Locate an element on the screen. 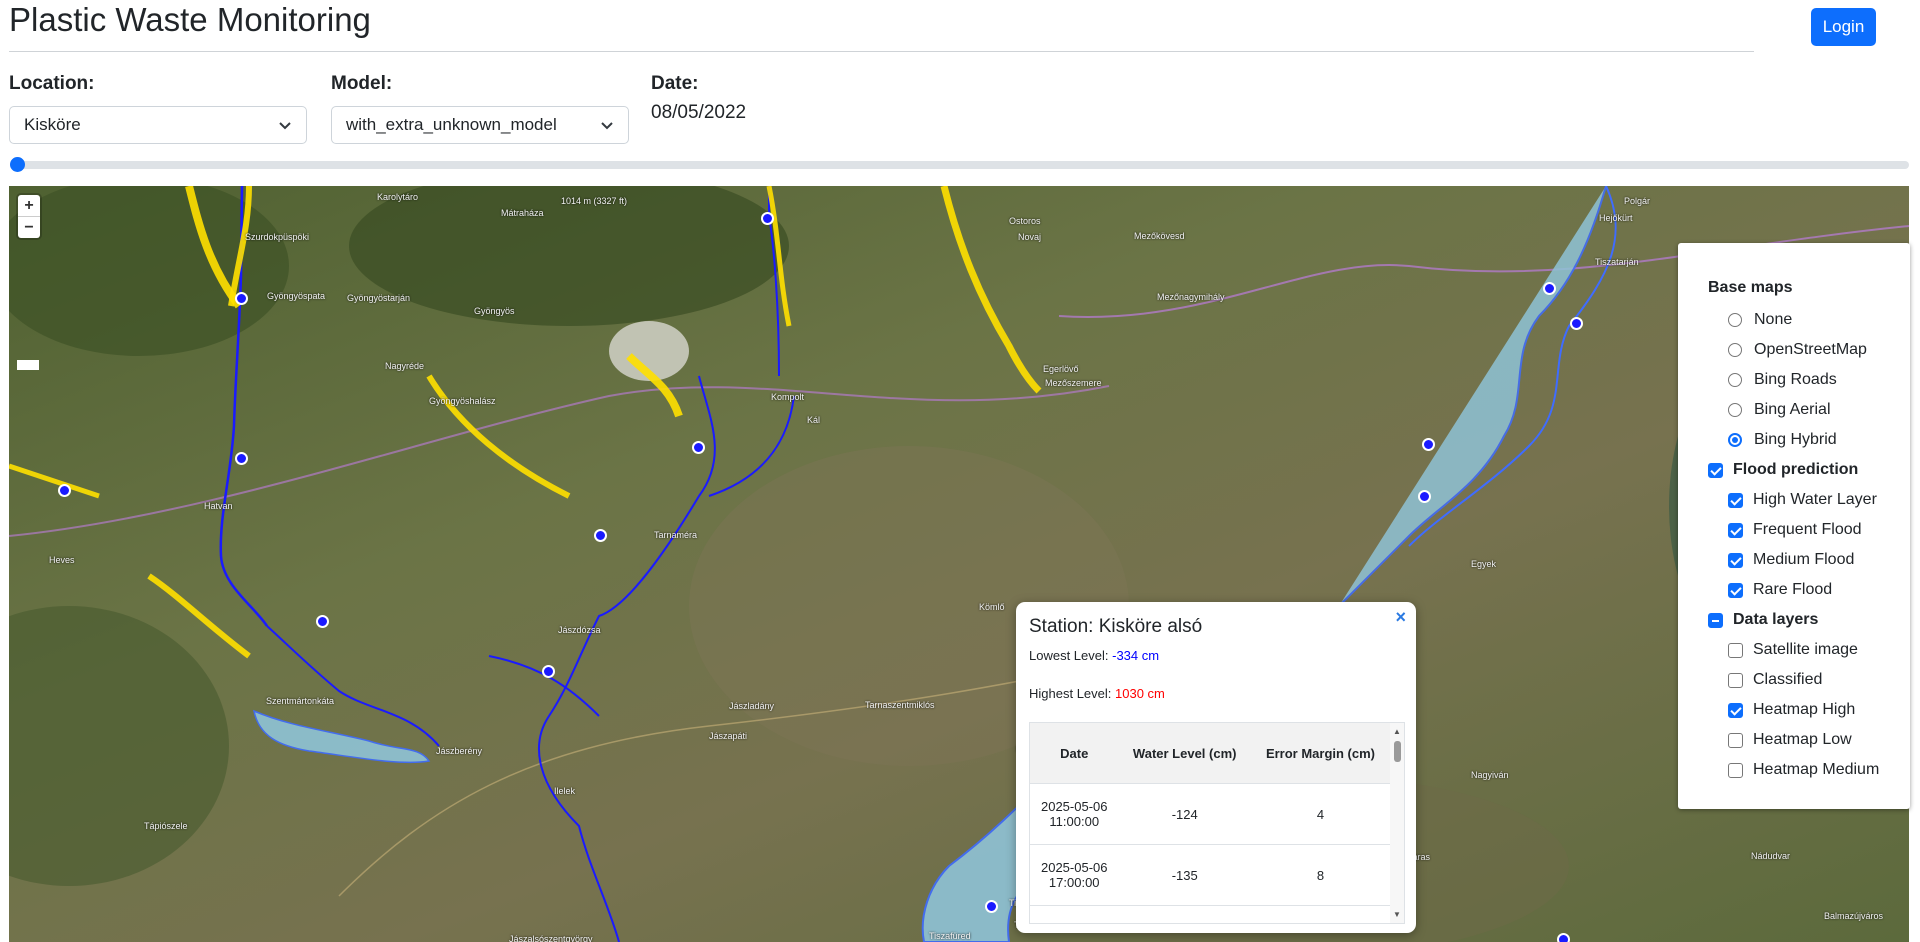 The width and height of the screenshot is (1920, 942). layer-option: Heatmap High is located at coordinates (1809, 710).